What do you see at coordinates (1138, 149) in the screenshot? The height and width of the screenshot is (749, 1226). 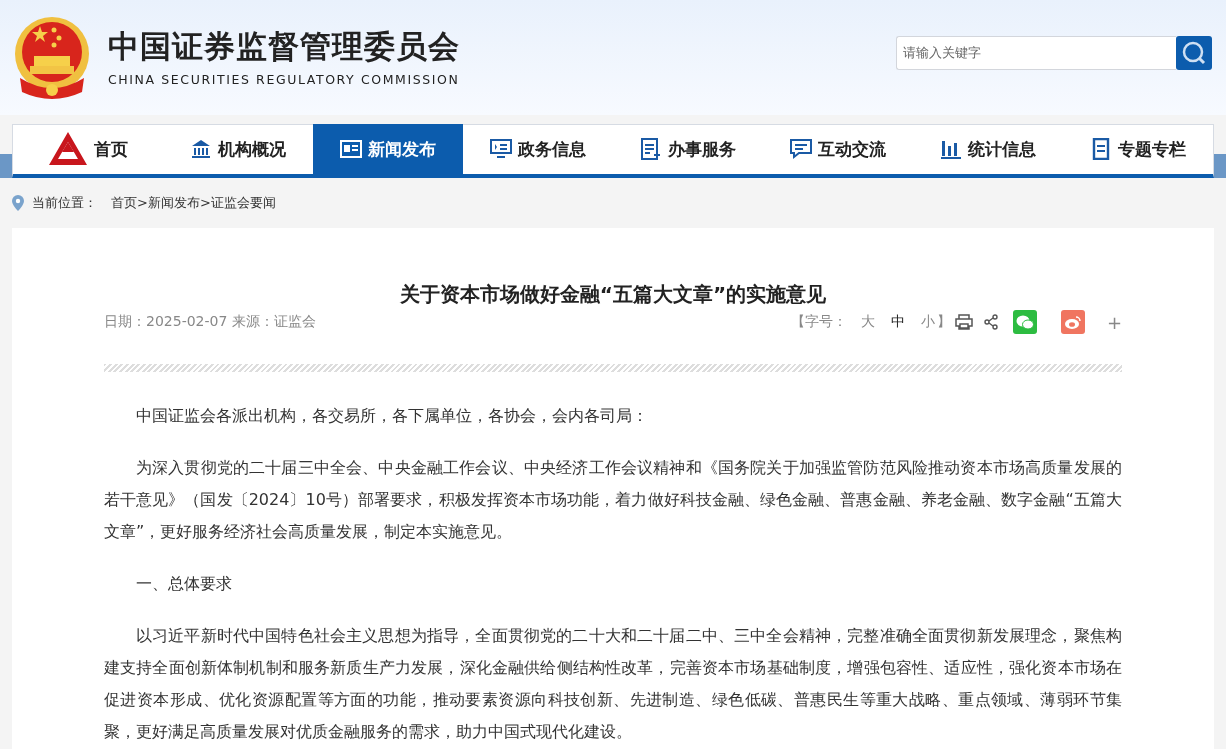 I see `nav-tab: 专题专栏` at bounding box center [1138, 149].